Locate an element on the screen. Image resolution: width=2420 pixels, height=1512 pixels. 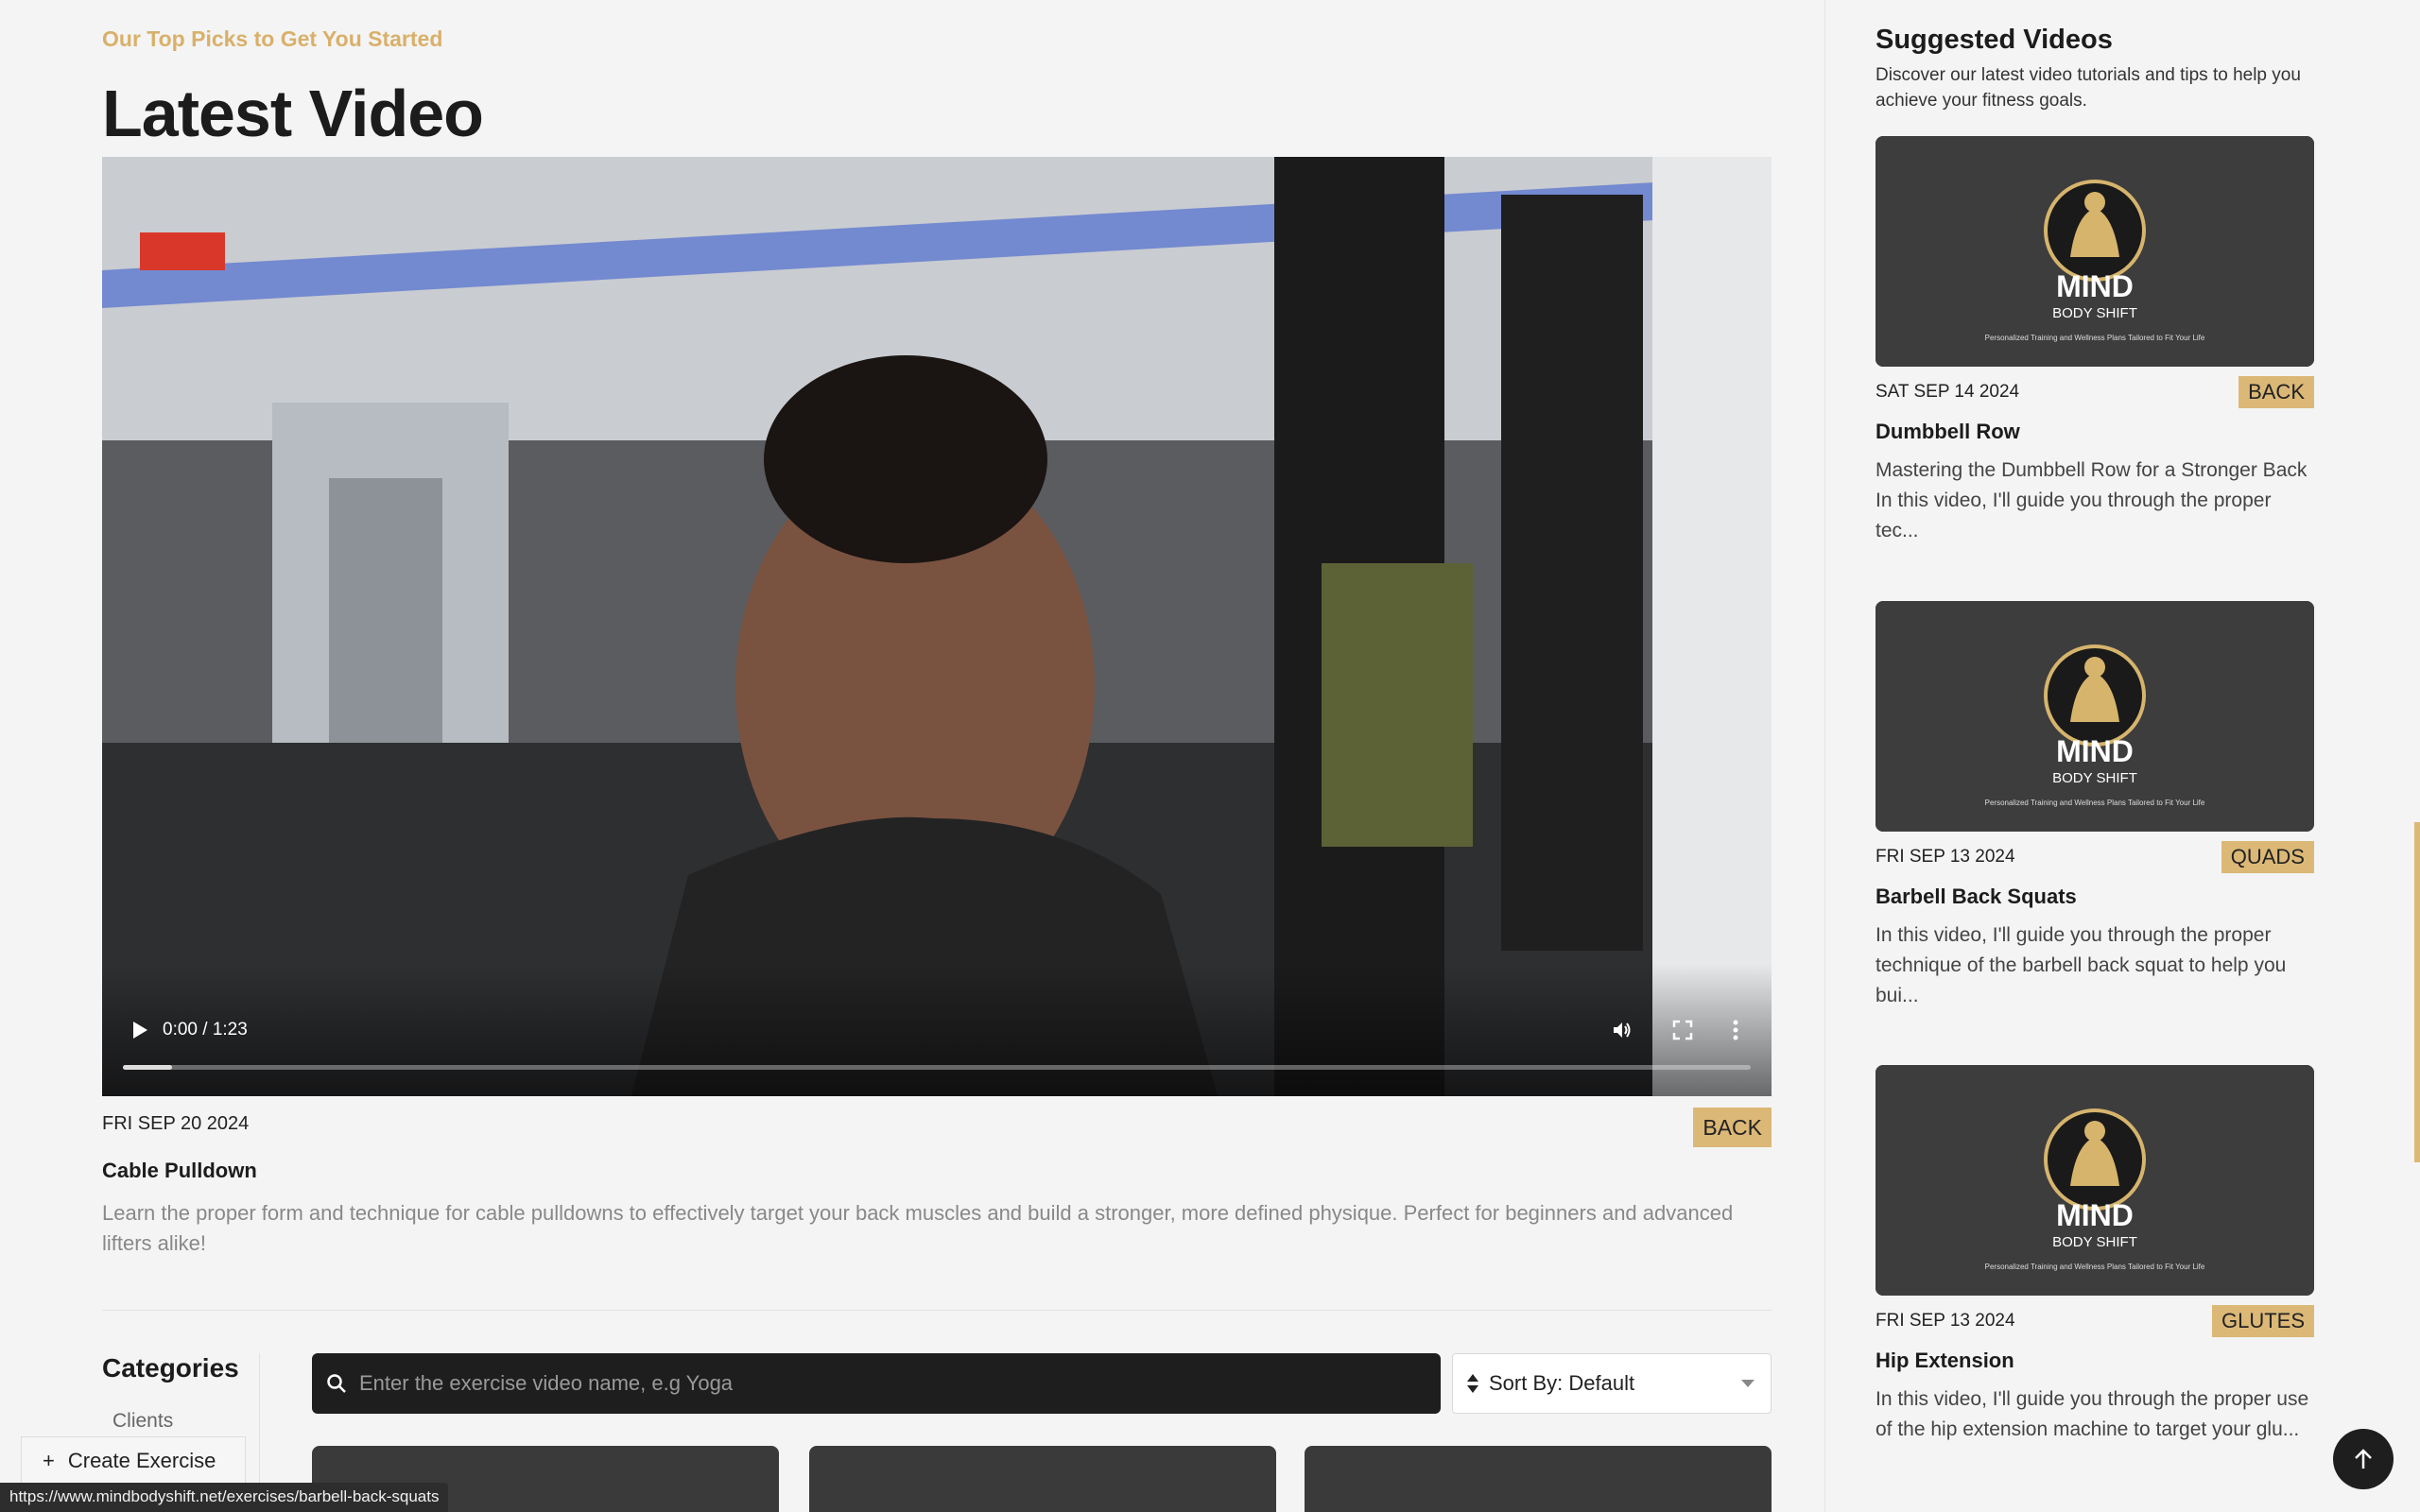
categories-title: Categories is located at coordinates (170, 1368).